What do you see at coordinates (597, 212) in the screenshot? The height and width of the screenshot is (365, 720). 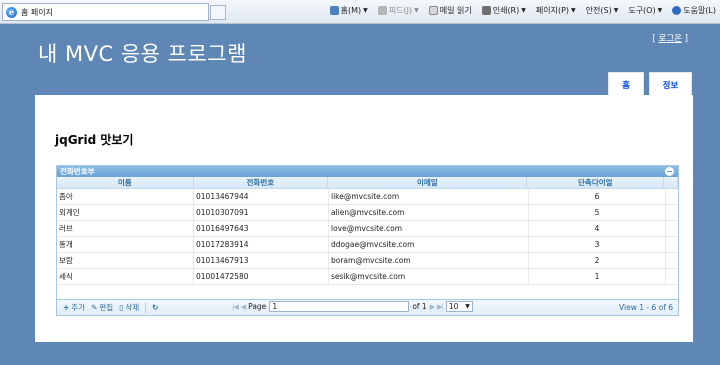 I see `cell-speed-dial: 5` at bounding box center [597, 212].